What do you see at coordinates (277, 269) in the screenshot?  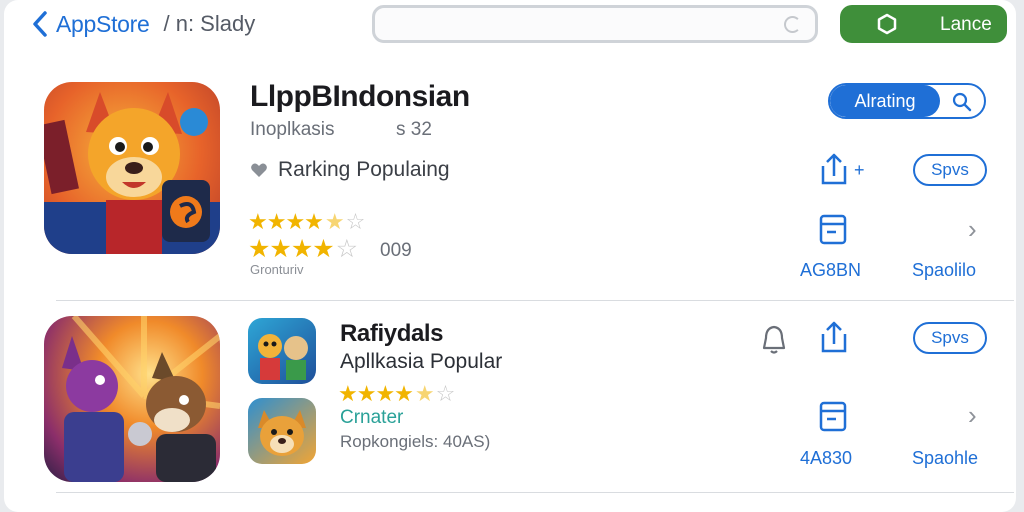 I see `developer-label: Gronturiv` at bounding box center [277, 269].